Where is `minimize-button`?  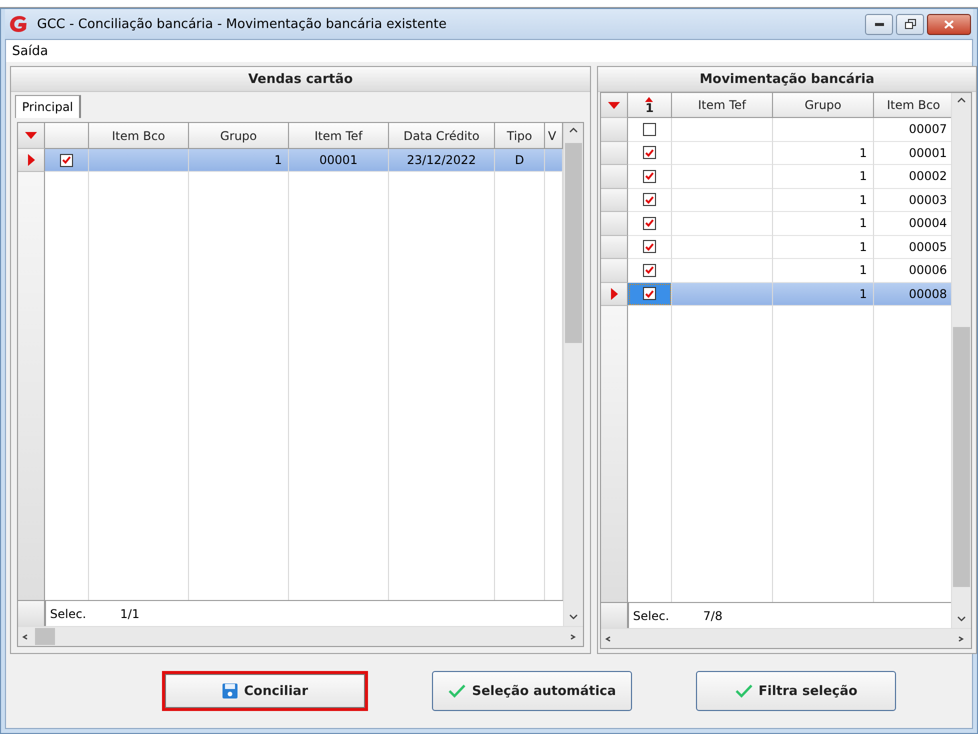 minimize-button is located at coordinates (879, 24).